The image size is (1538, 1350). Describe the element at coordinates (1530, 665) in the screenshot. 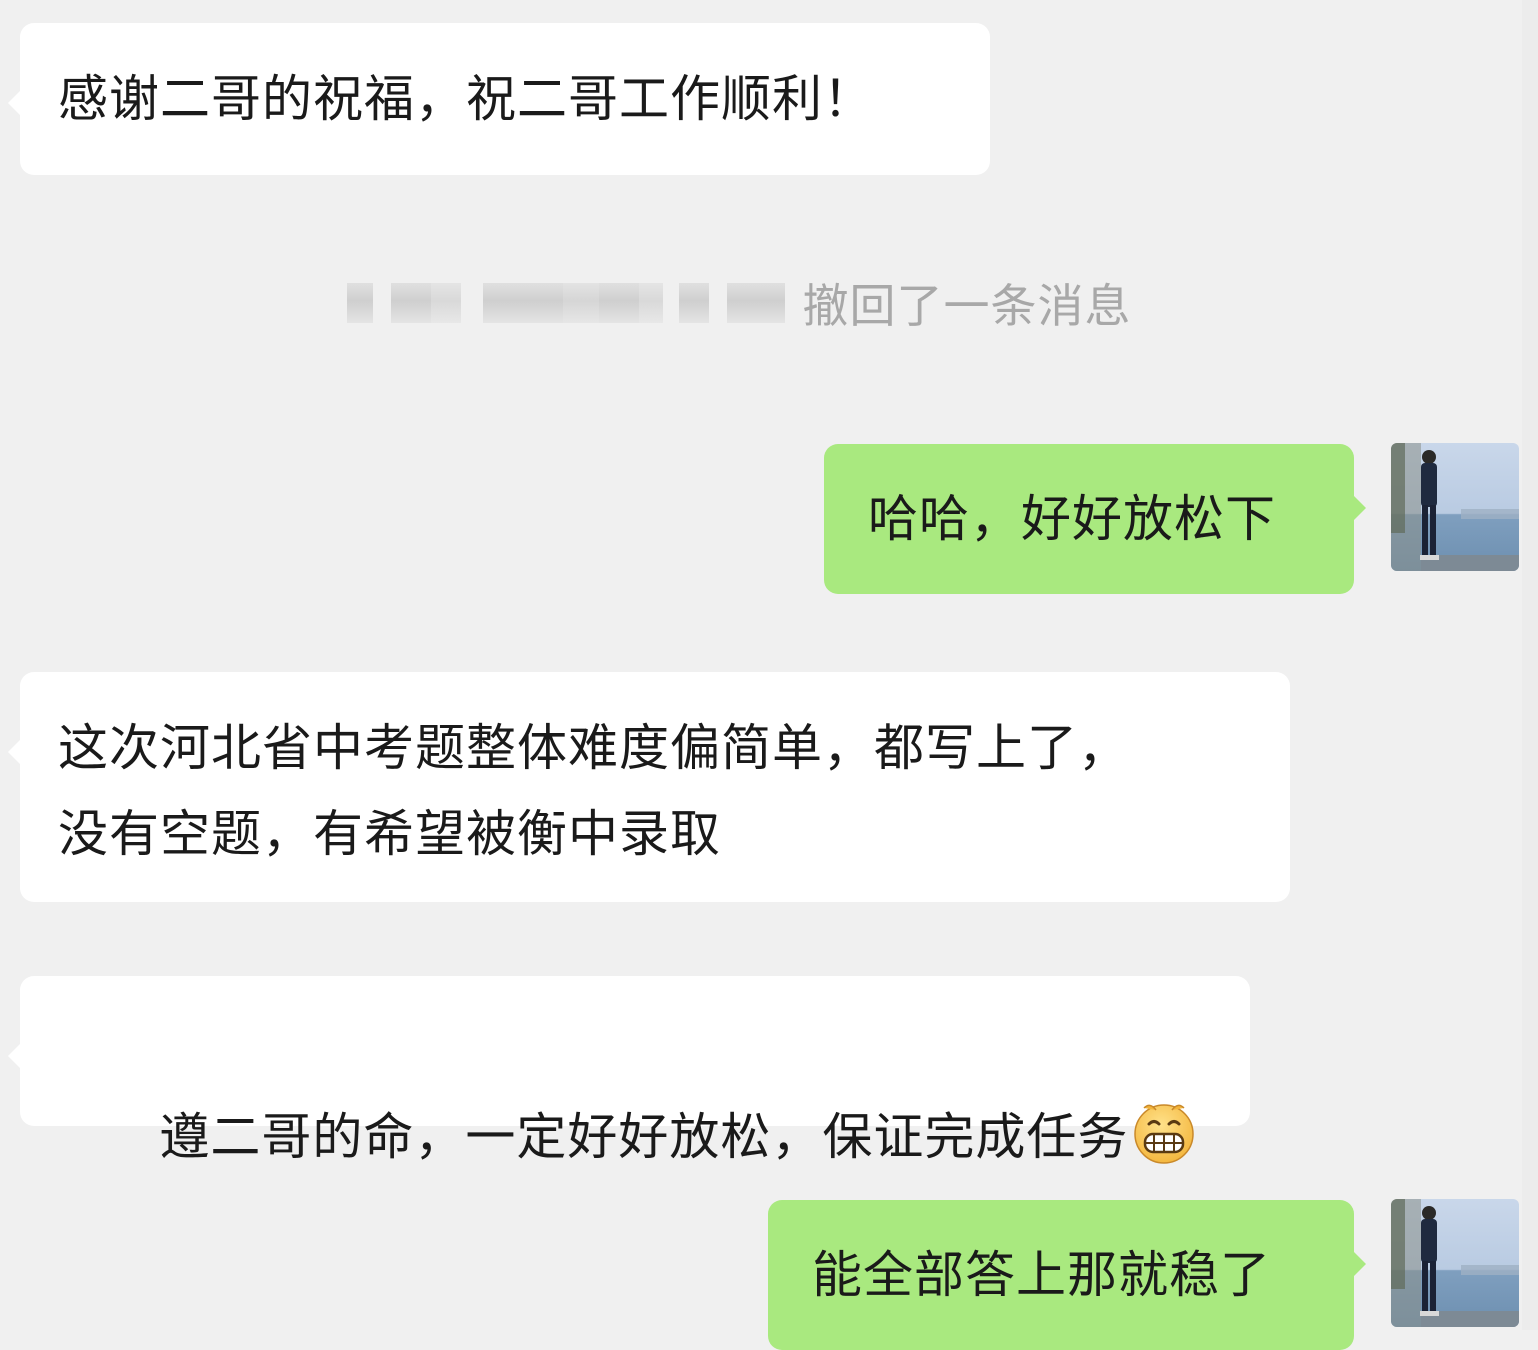

I see `scrollbar-track` at that location.